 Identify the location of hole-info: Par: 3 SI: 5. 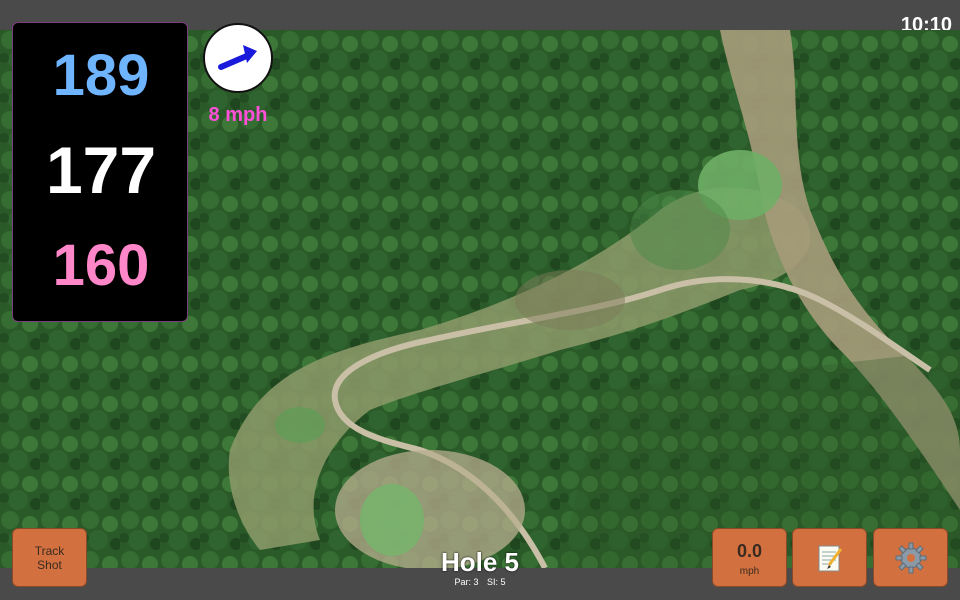
(480, 582).